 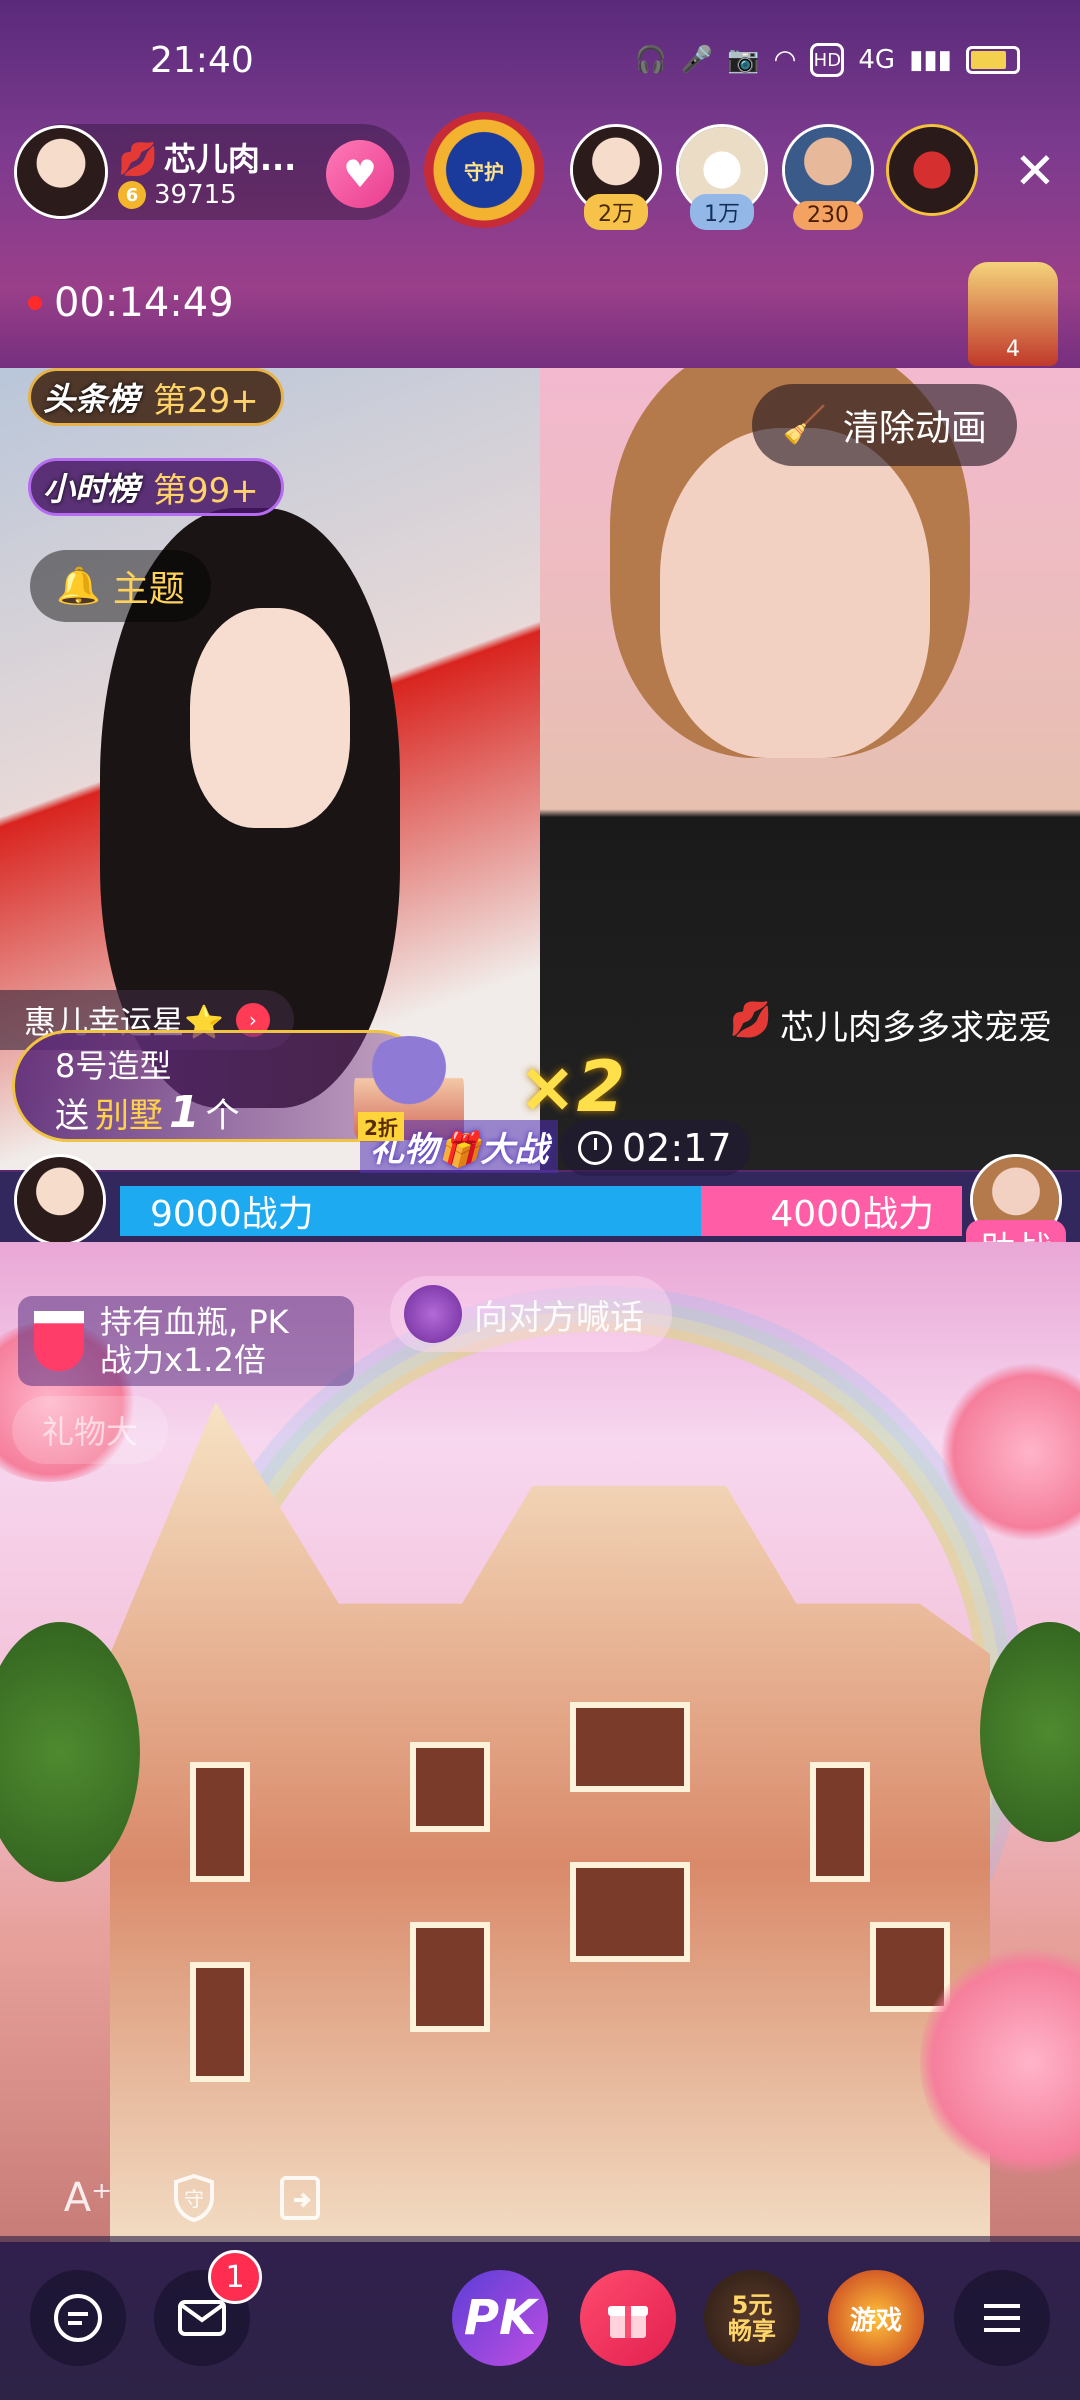 I want to click on notice-line-1: 持有血瓶, PK, so click(x=194, y=1322).